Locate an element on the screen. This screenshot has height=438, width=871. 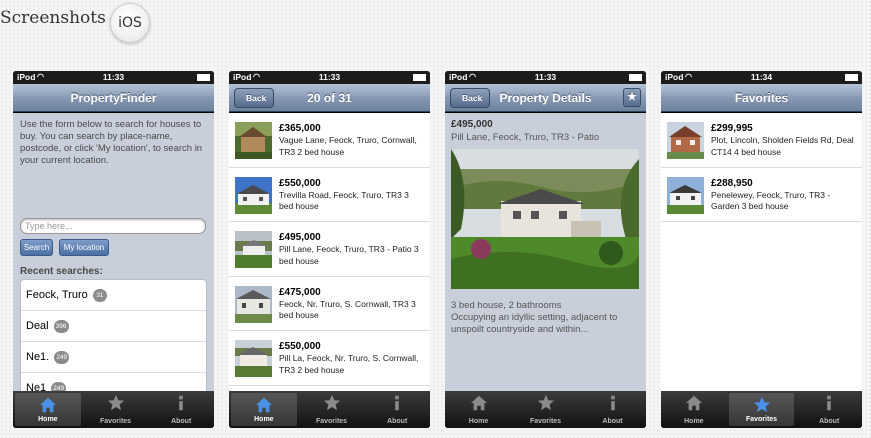
recent-search-term: Deal is located at coordinates (37, 326).